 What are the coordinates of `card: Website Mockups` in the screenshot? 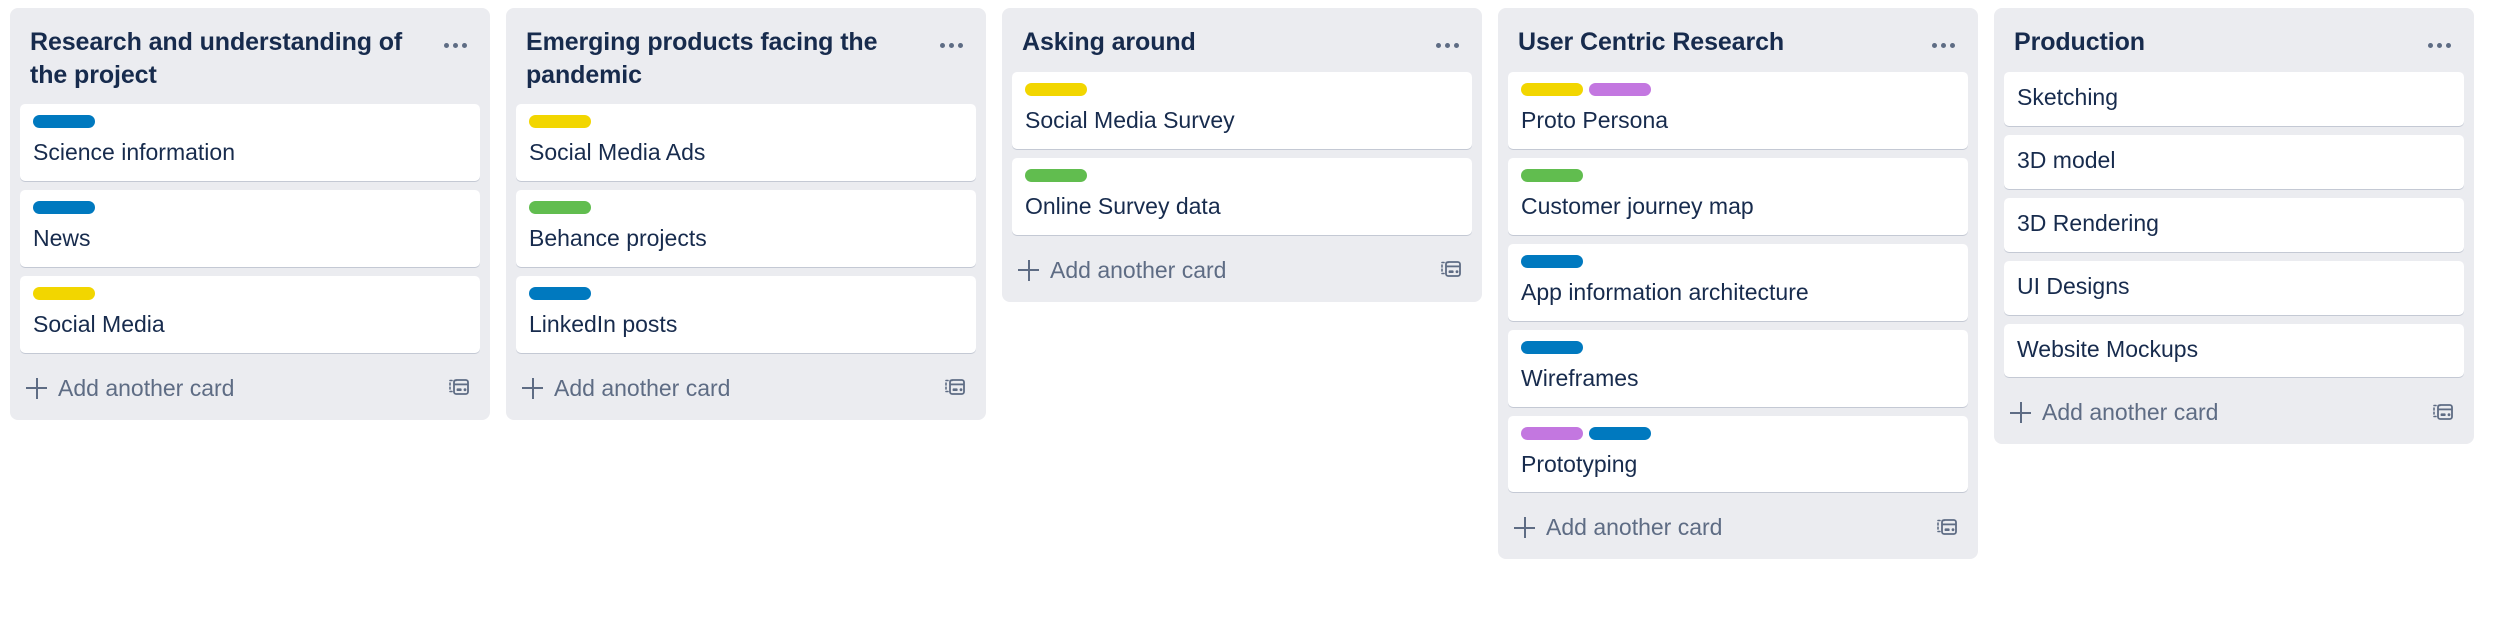 It's located at (2234, 350).